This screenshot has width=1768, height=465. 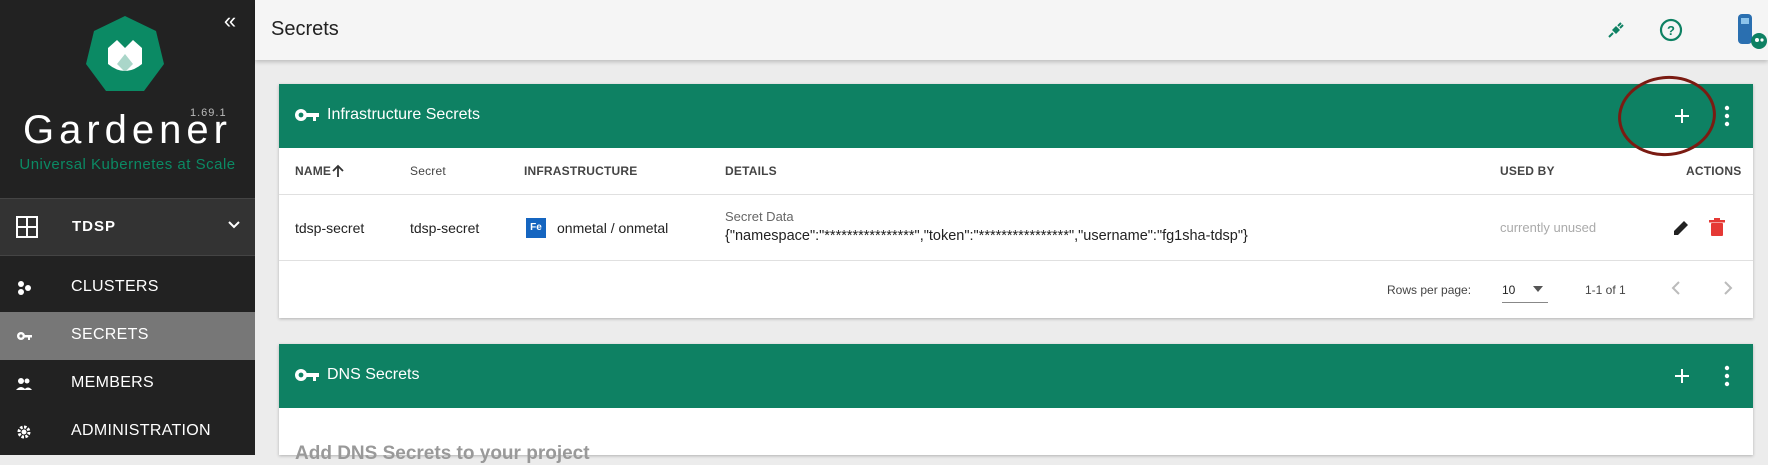 I want to click on nav-item-clusters: CLUSTERS, so click(x=127, y=288).